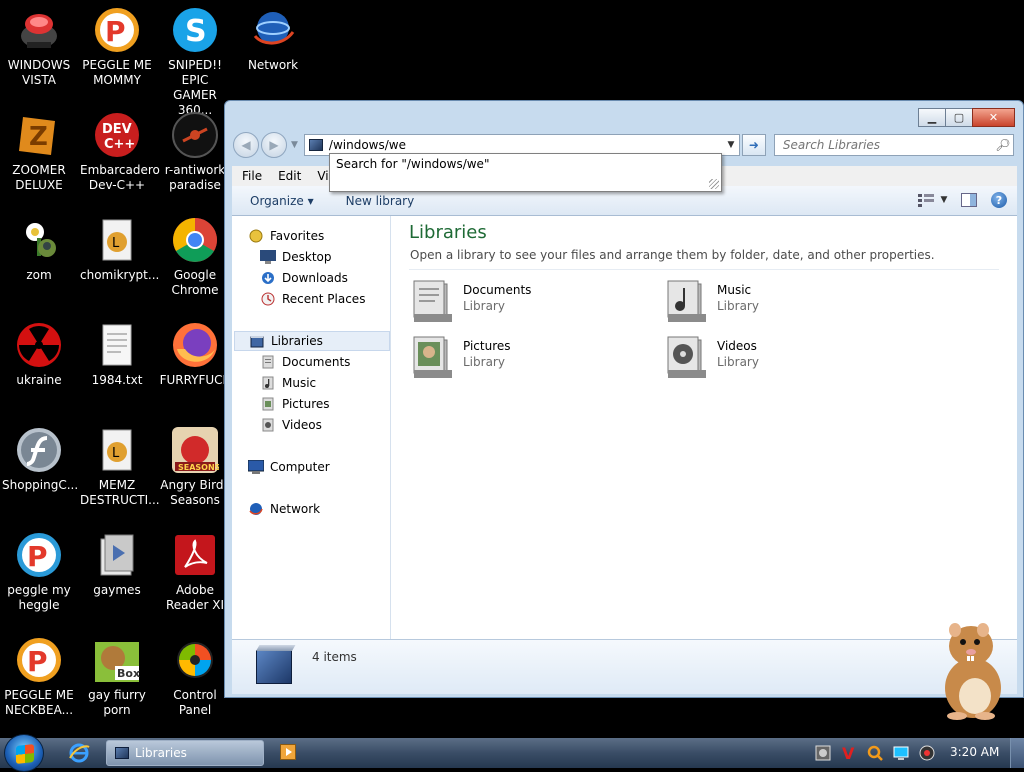  Describe the element at coordinates (185, 753) in the screenshot. I see `taskbar-button-libraries: Libraries` at that location.